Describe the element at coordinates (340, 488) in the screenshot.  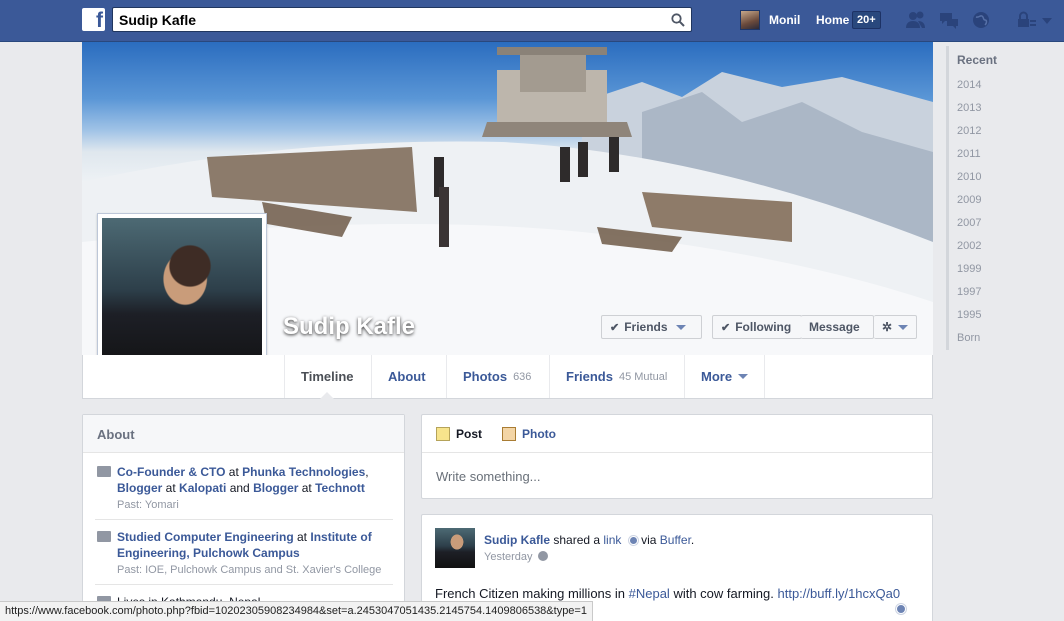
I see `work-org-link: Technott` at that location.